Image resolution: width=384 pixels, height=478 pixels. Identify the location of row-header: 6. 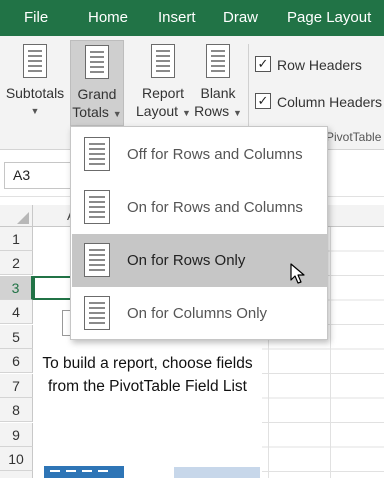
(16, 361).